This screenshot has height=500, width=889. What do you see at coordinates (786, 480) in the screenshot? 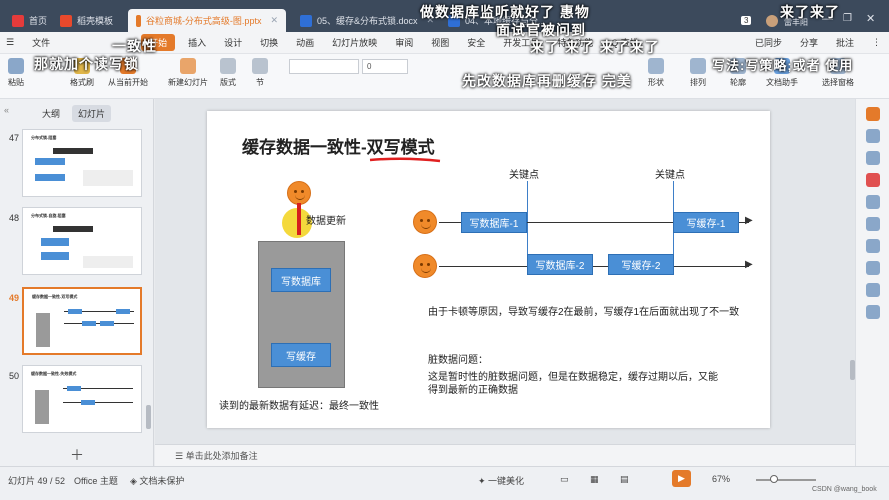
I see `zoom-slider` at bounding box center [786, 480].